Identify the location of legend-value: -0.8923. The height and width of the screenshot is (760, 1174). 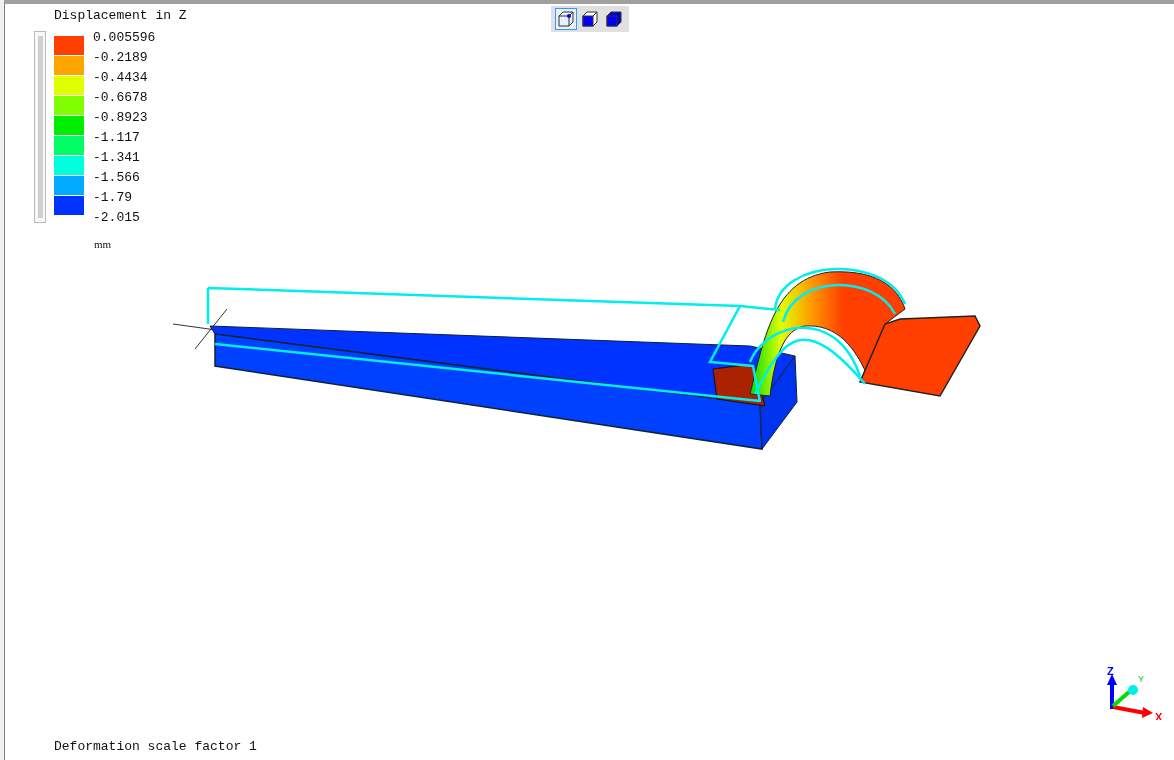
(121, 118).